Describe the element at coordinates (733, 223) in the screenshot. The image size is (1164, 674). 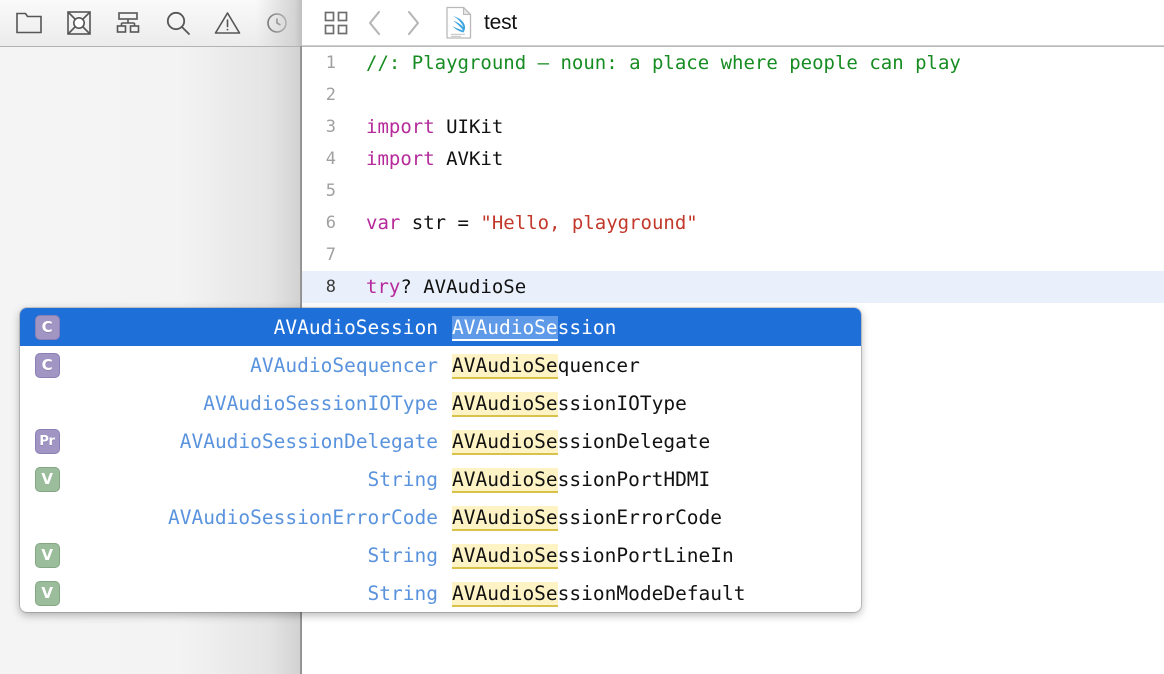
I see `code-line: 6 var str = "Hello, playground"` at that location.